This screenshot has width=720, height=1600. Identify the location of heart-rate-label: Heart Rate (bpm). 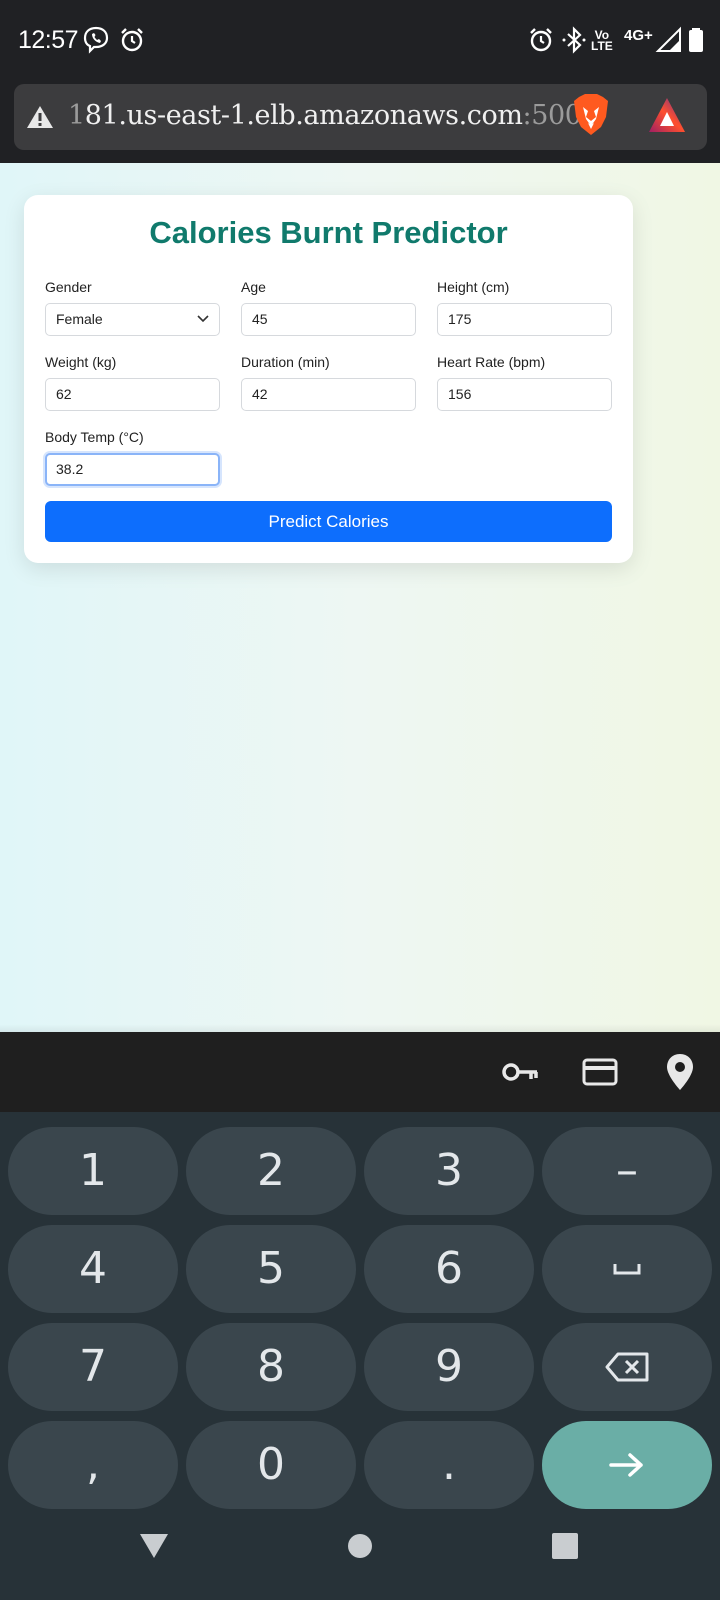
(491, 362).